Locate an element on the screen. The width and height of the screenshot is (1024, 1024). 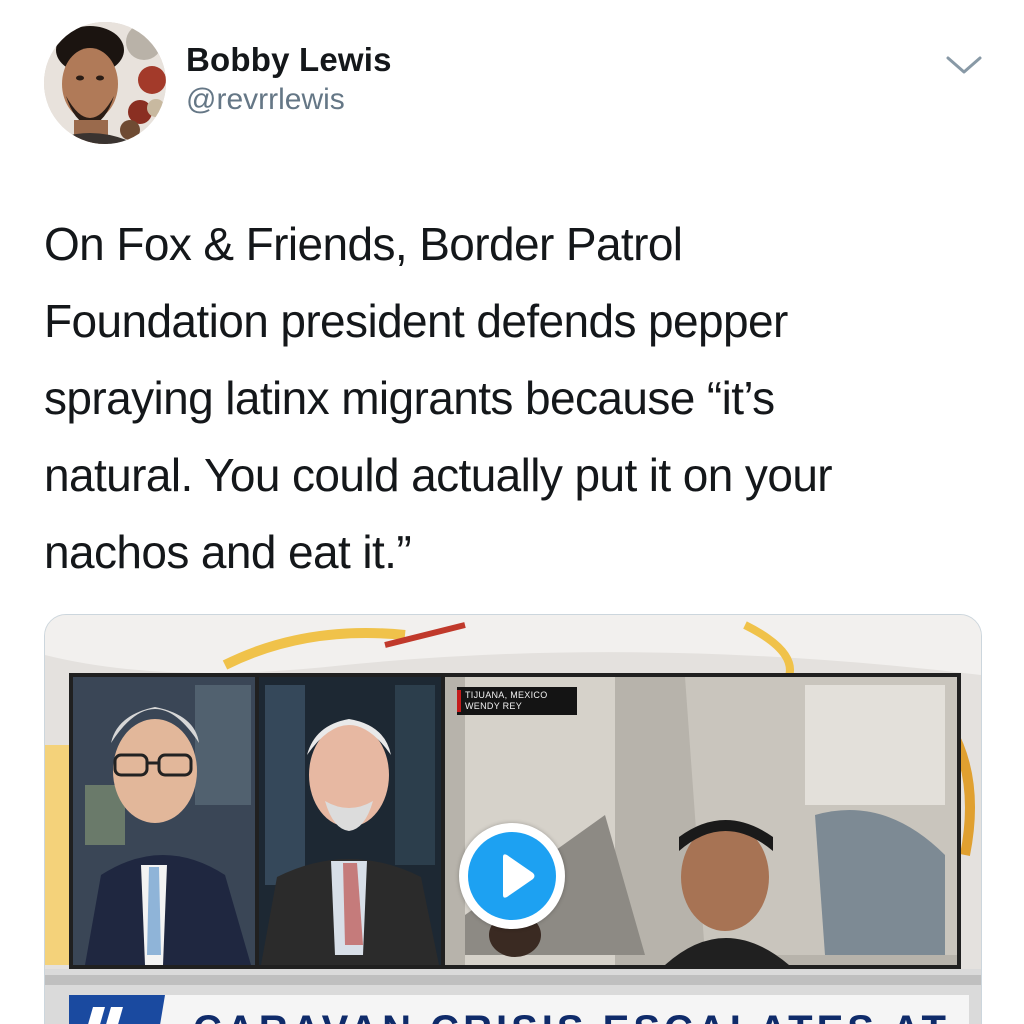
chevron-down-icon is located at coordinates (964, 65).